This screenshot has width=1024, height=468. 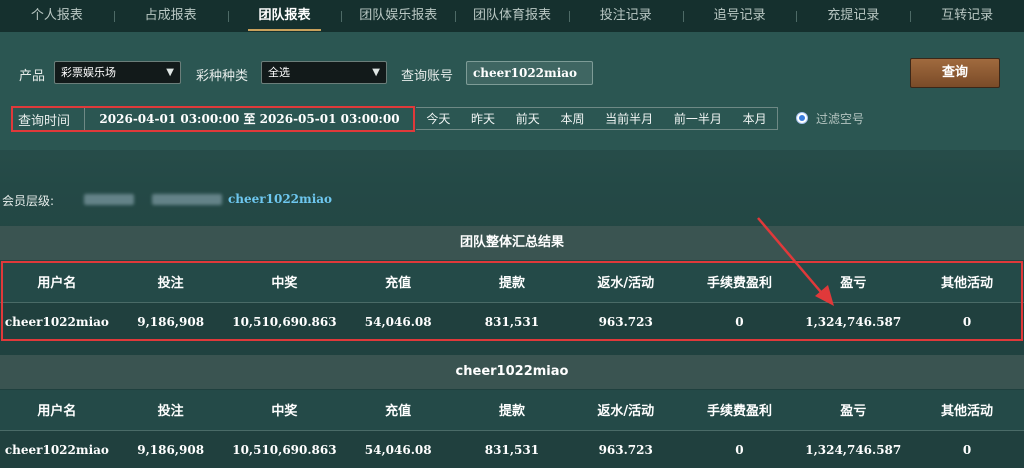 I want to click on product-select-value: 彩票娱乐场, so click(x=88, y=72).